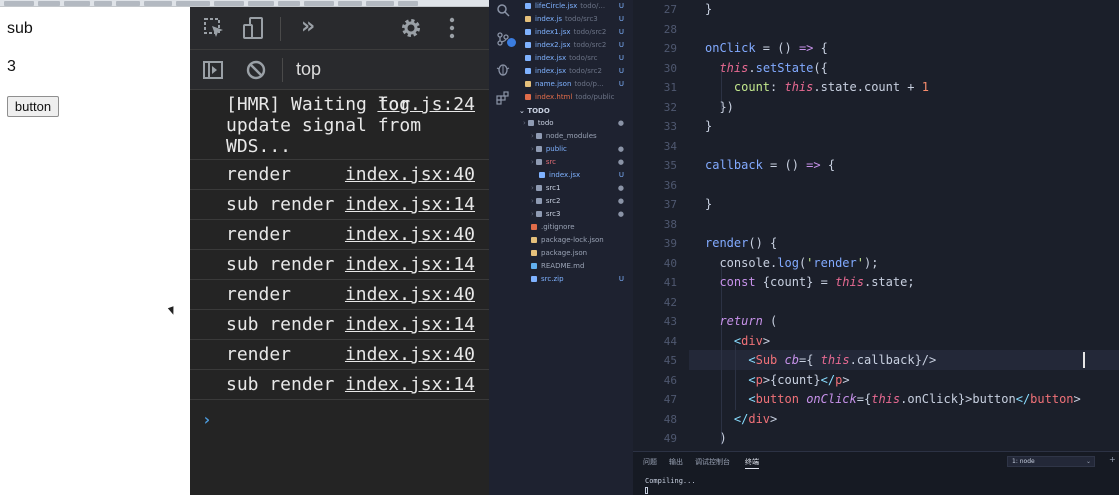 The image size is (1119, 495). What do you see at coordinates (1088, 461) in the screenshot?
I see `chevron-down-icon: ⌄` at bounding box center [1088, 461].